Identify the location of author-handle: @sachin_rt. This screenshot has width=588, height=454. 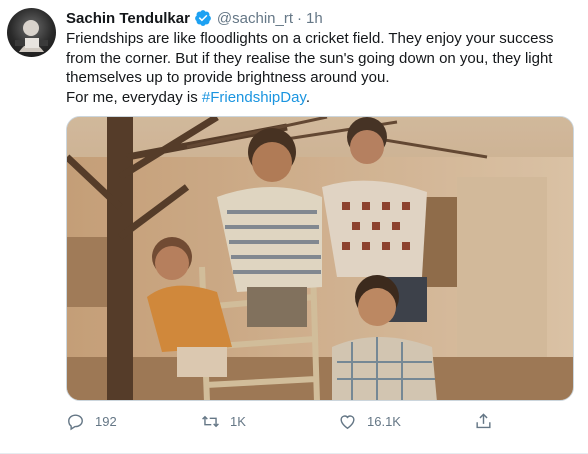
(255, 18).